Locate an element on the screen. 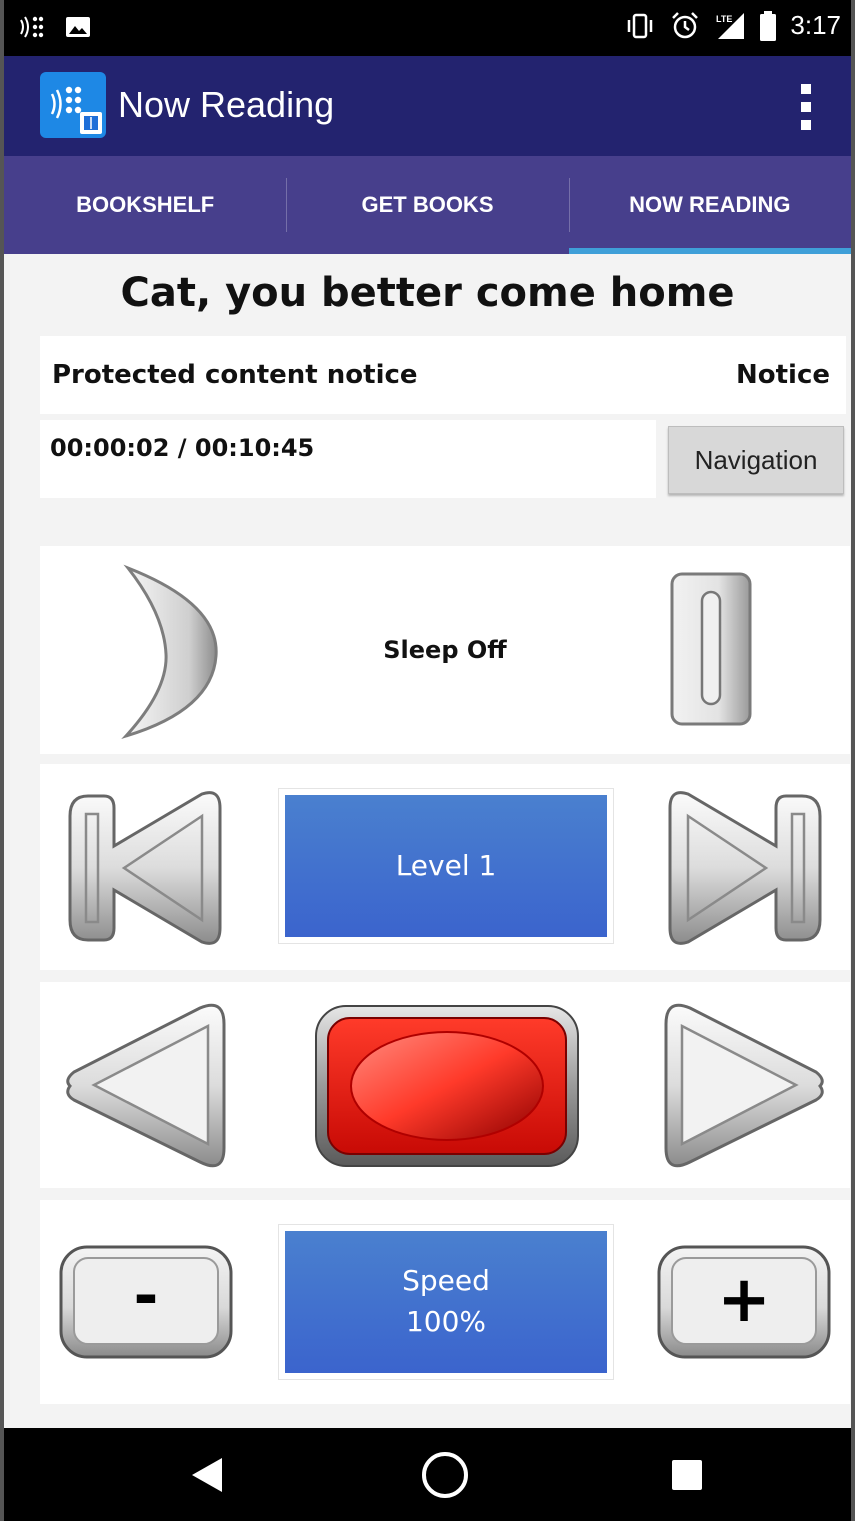  protected-content-row: Protected content notice Notice is located at coordinates (443, 375).